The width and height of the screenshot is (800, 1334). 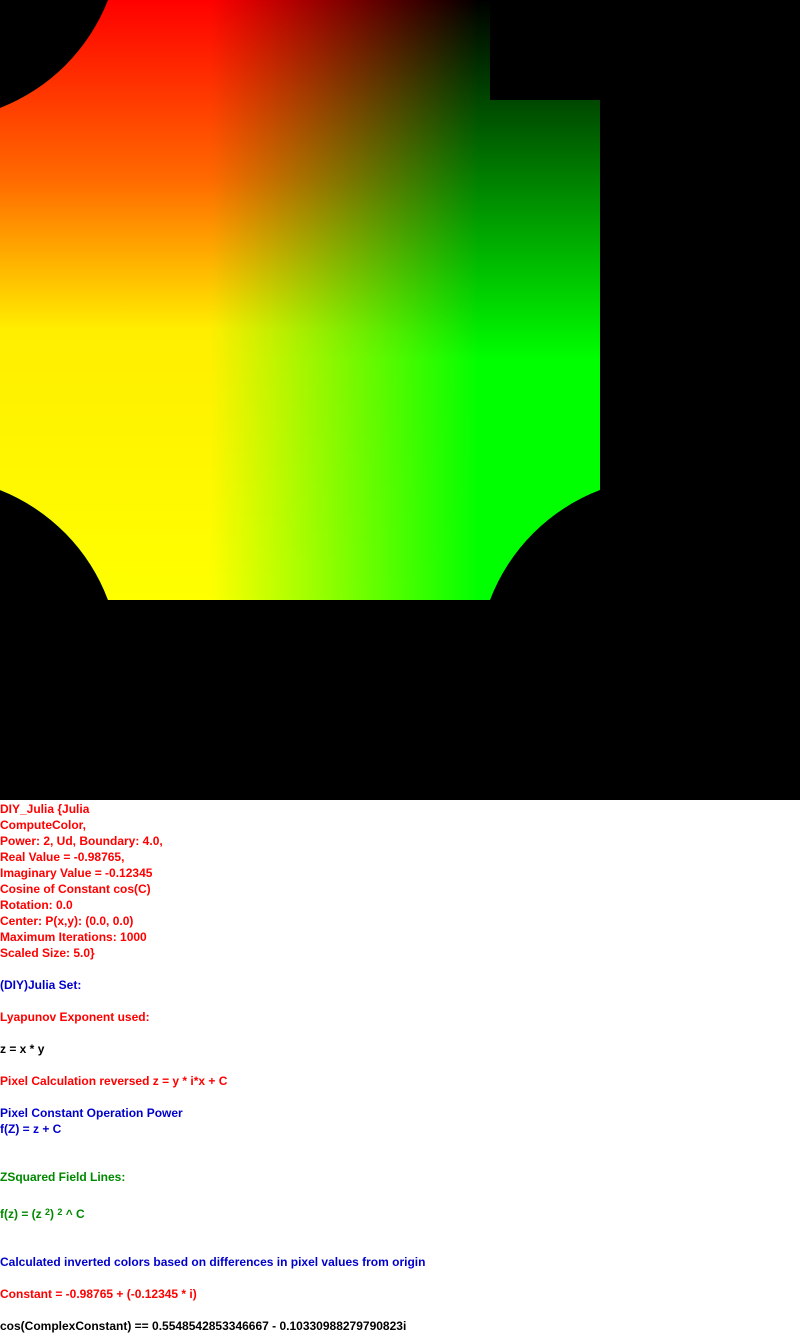 What do you see at coordinates (43, 825) in the screenshot?
I see `param-line: ComputeColor,` at bounding box center [43, 825].